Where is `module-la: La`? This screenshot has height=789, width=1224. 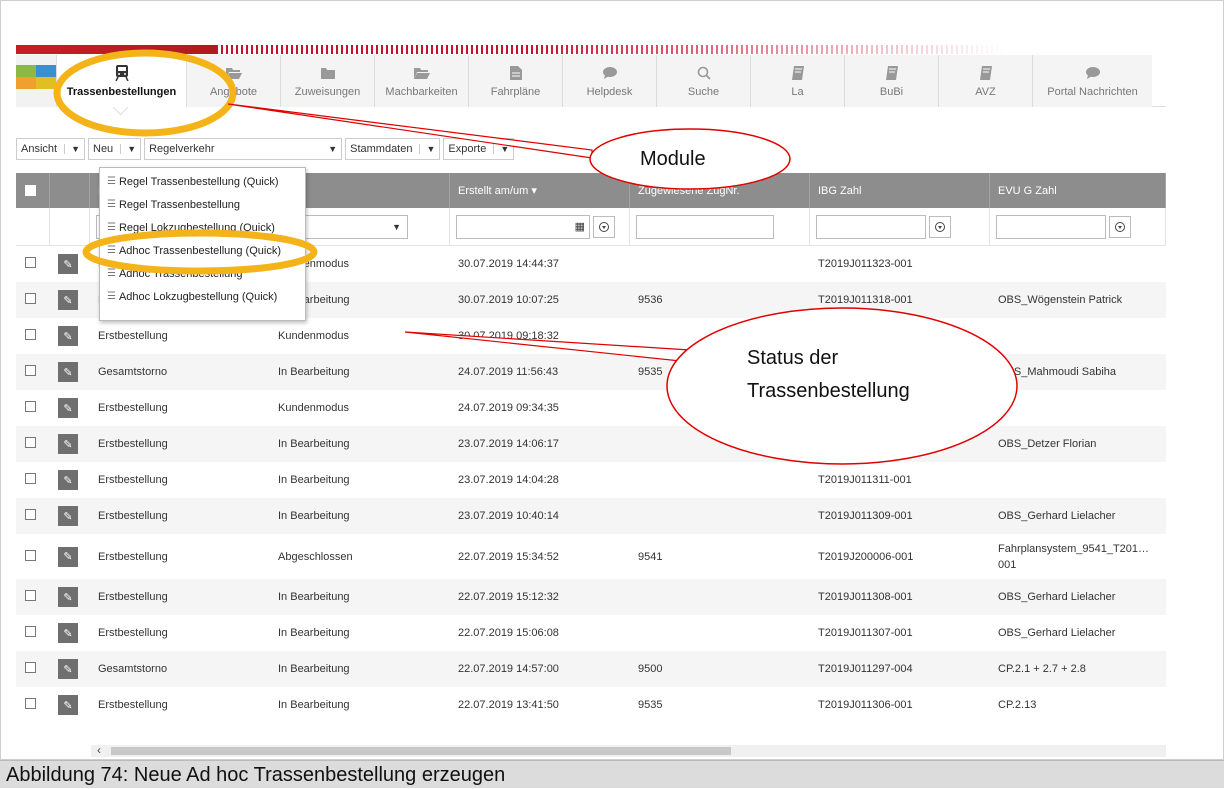 module-la: La is located at coordinates (797, 81).